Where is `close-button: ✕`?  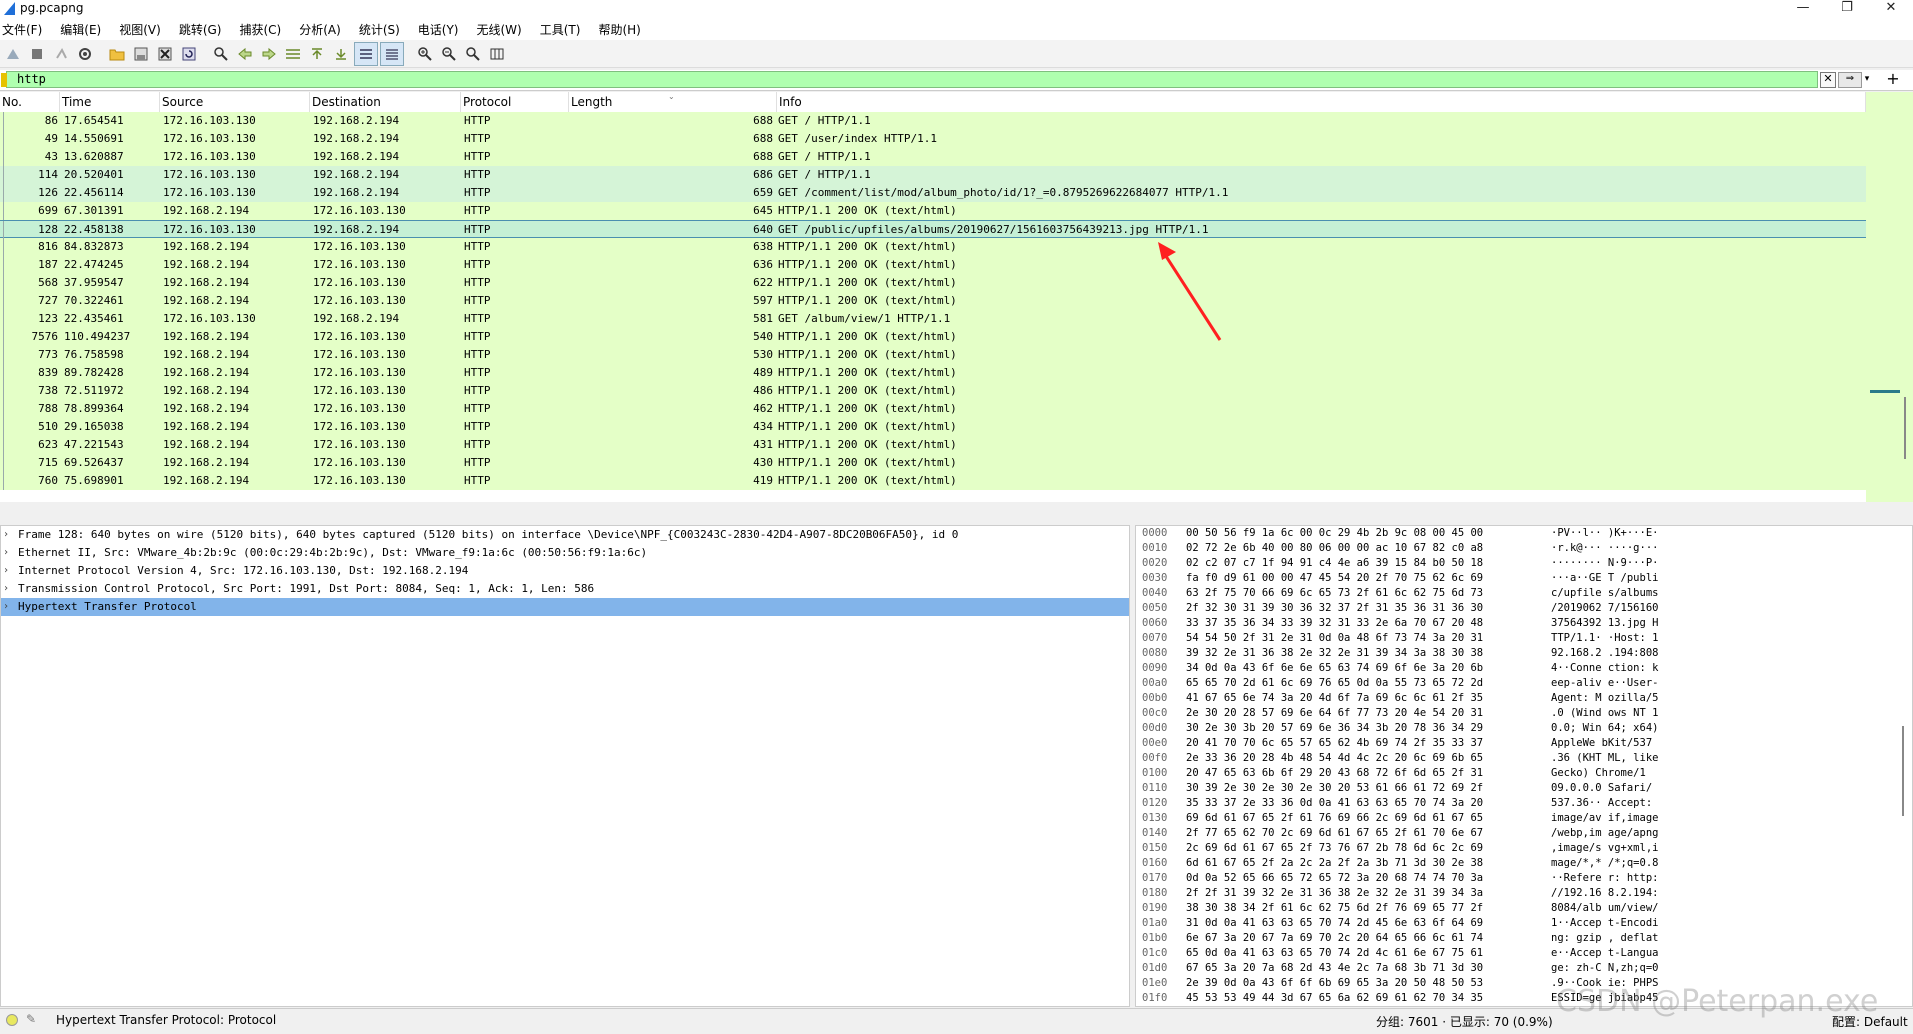 close-button: ✕ is located at coordinates (1891, 9).